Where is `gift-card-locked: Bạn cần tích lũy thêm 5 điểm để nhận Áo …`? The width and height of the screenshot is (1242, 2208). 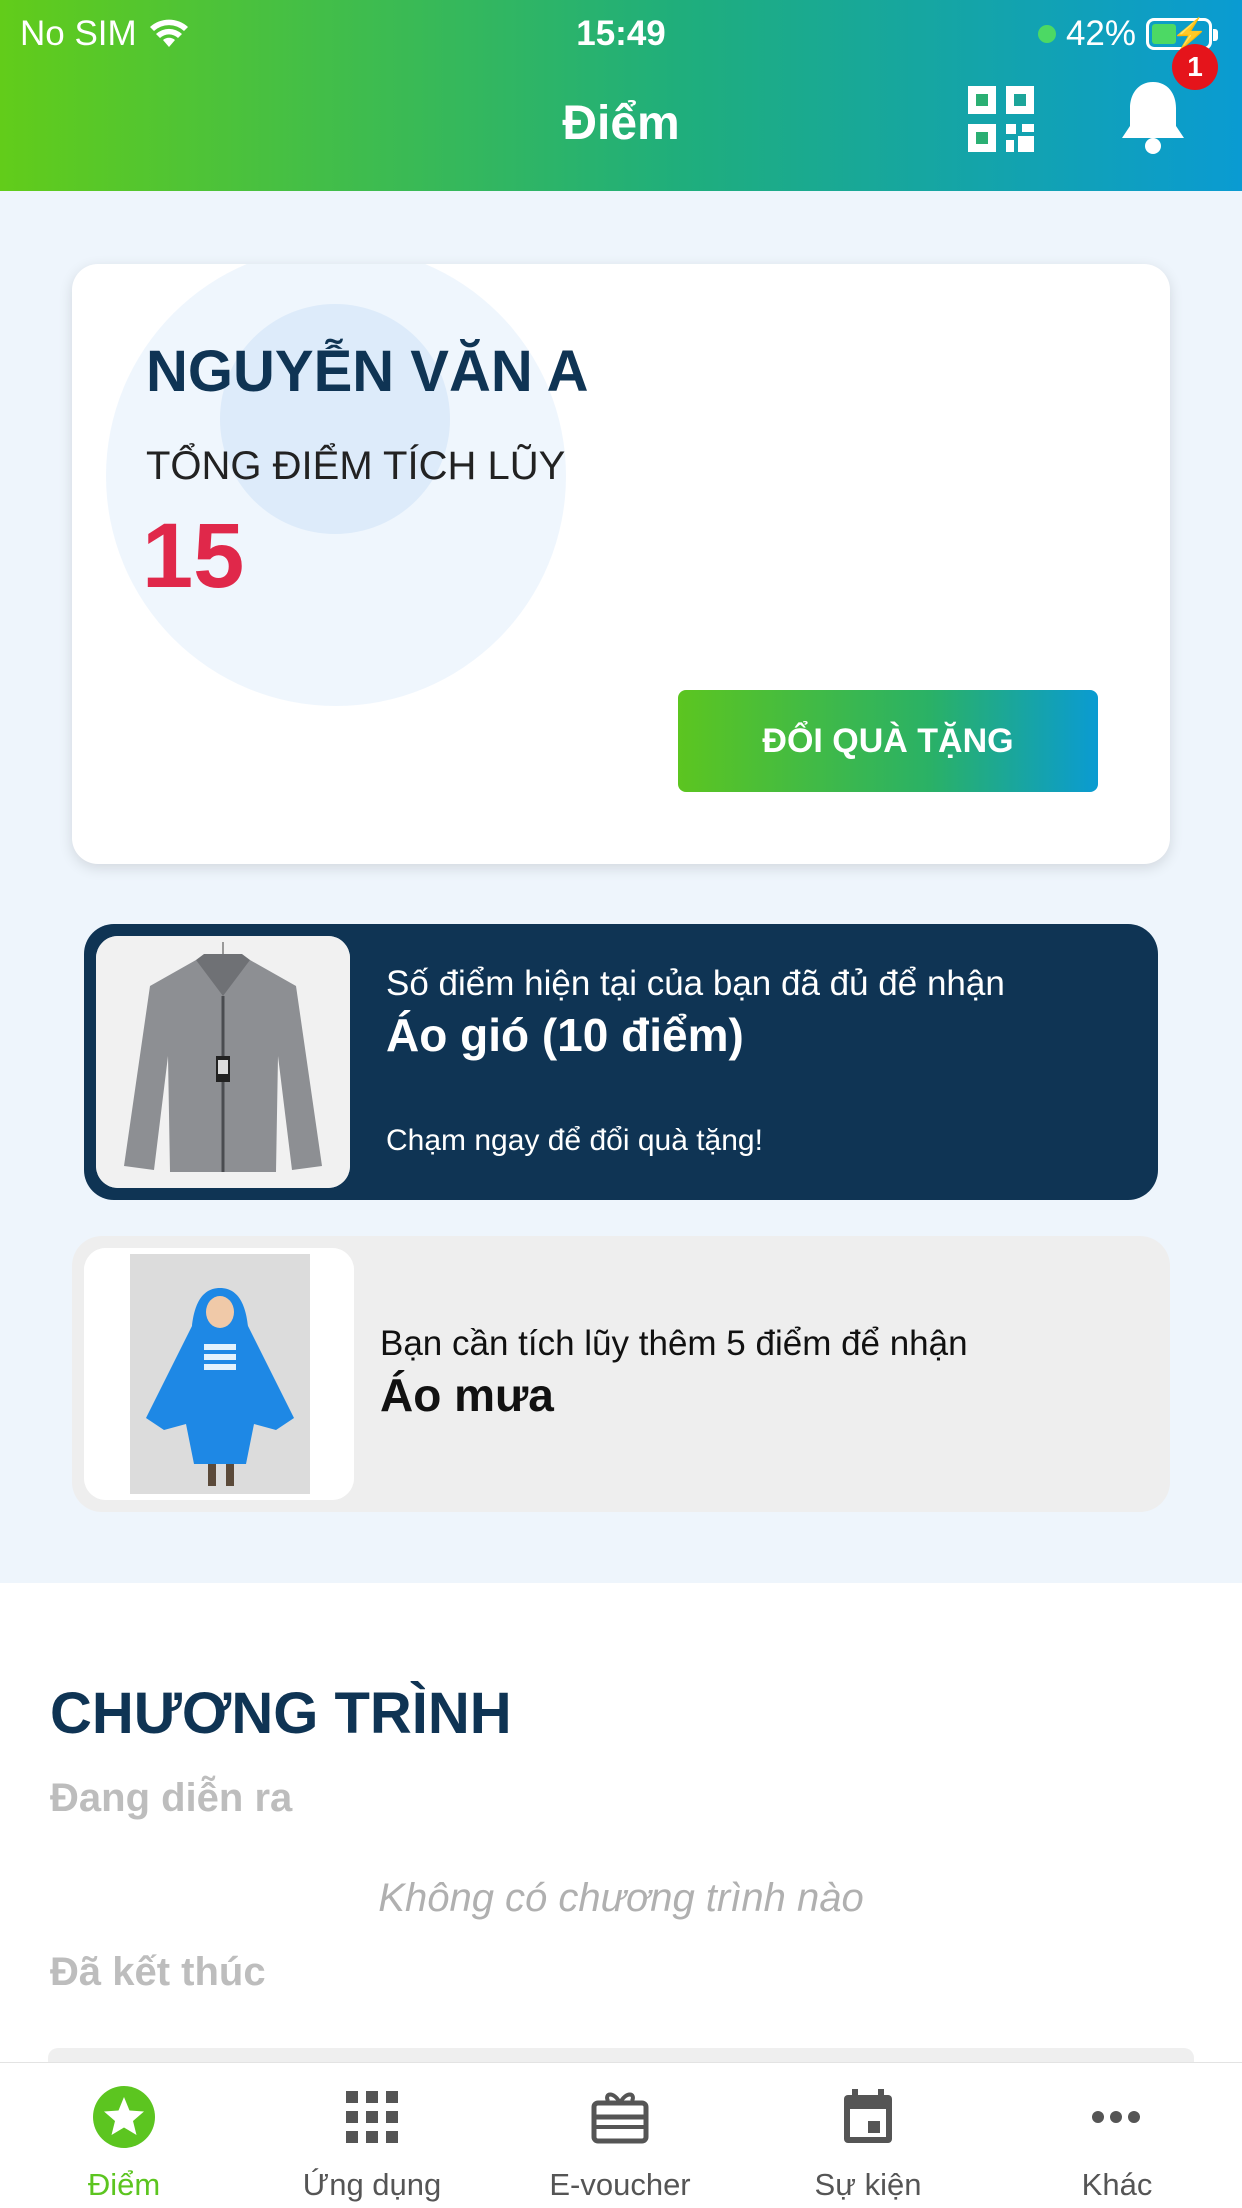
gift-card-locked: Bạn cần tích lũy thêm 5 điểm để nhận Áo … is located at coordinates (621, 1374).